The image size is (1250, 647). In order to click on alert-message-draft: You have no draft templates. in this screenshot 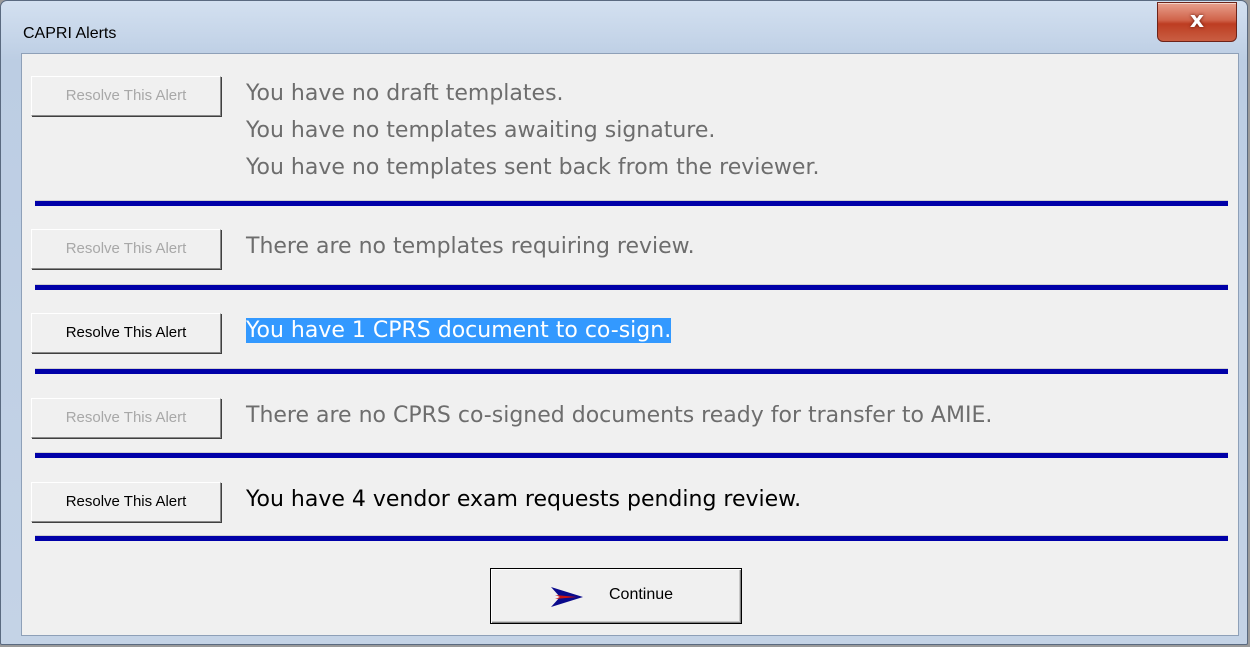, I will do `click(405, 93)`.